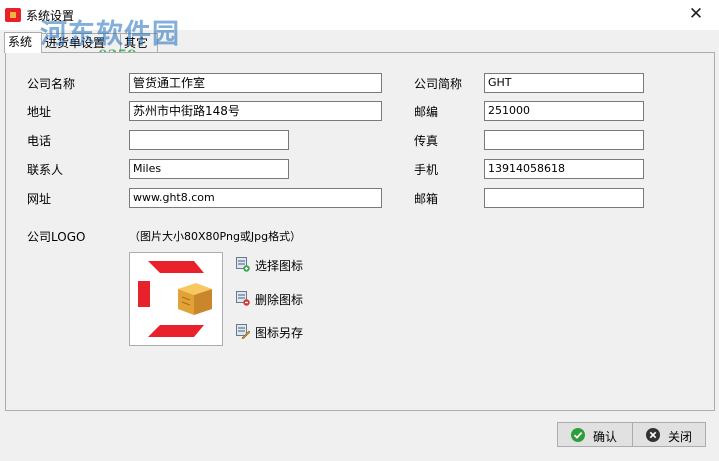 The height and width of the screenshot is (461, 719). I want to click on logo-size-hint: （图片大小80X80Png或Jpg格式）, so click(215, 236).